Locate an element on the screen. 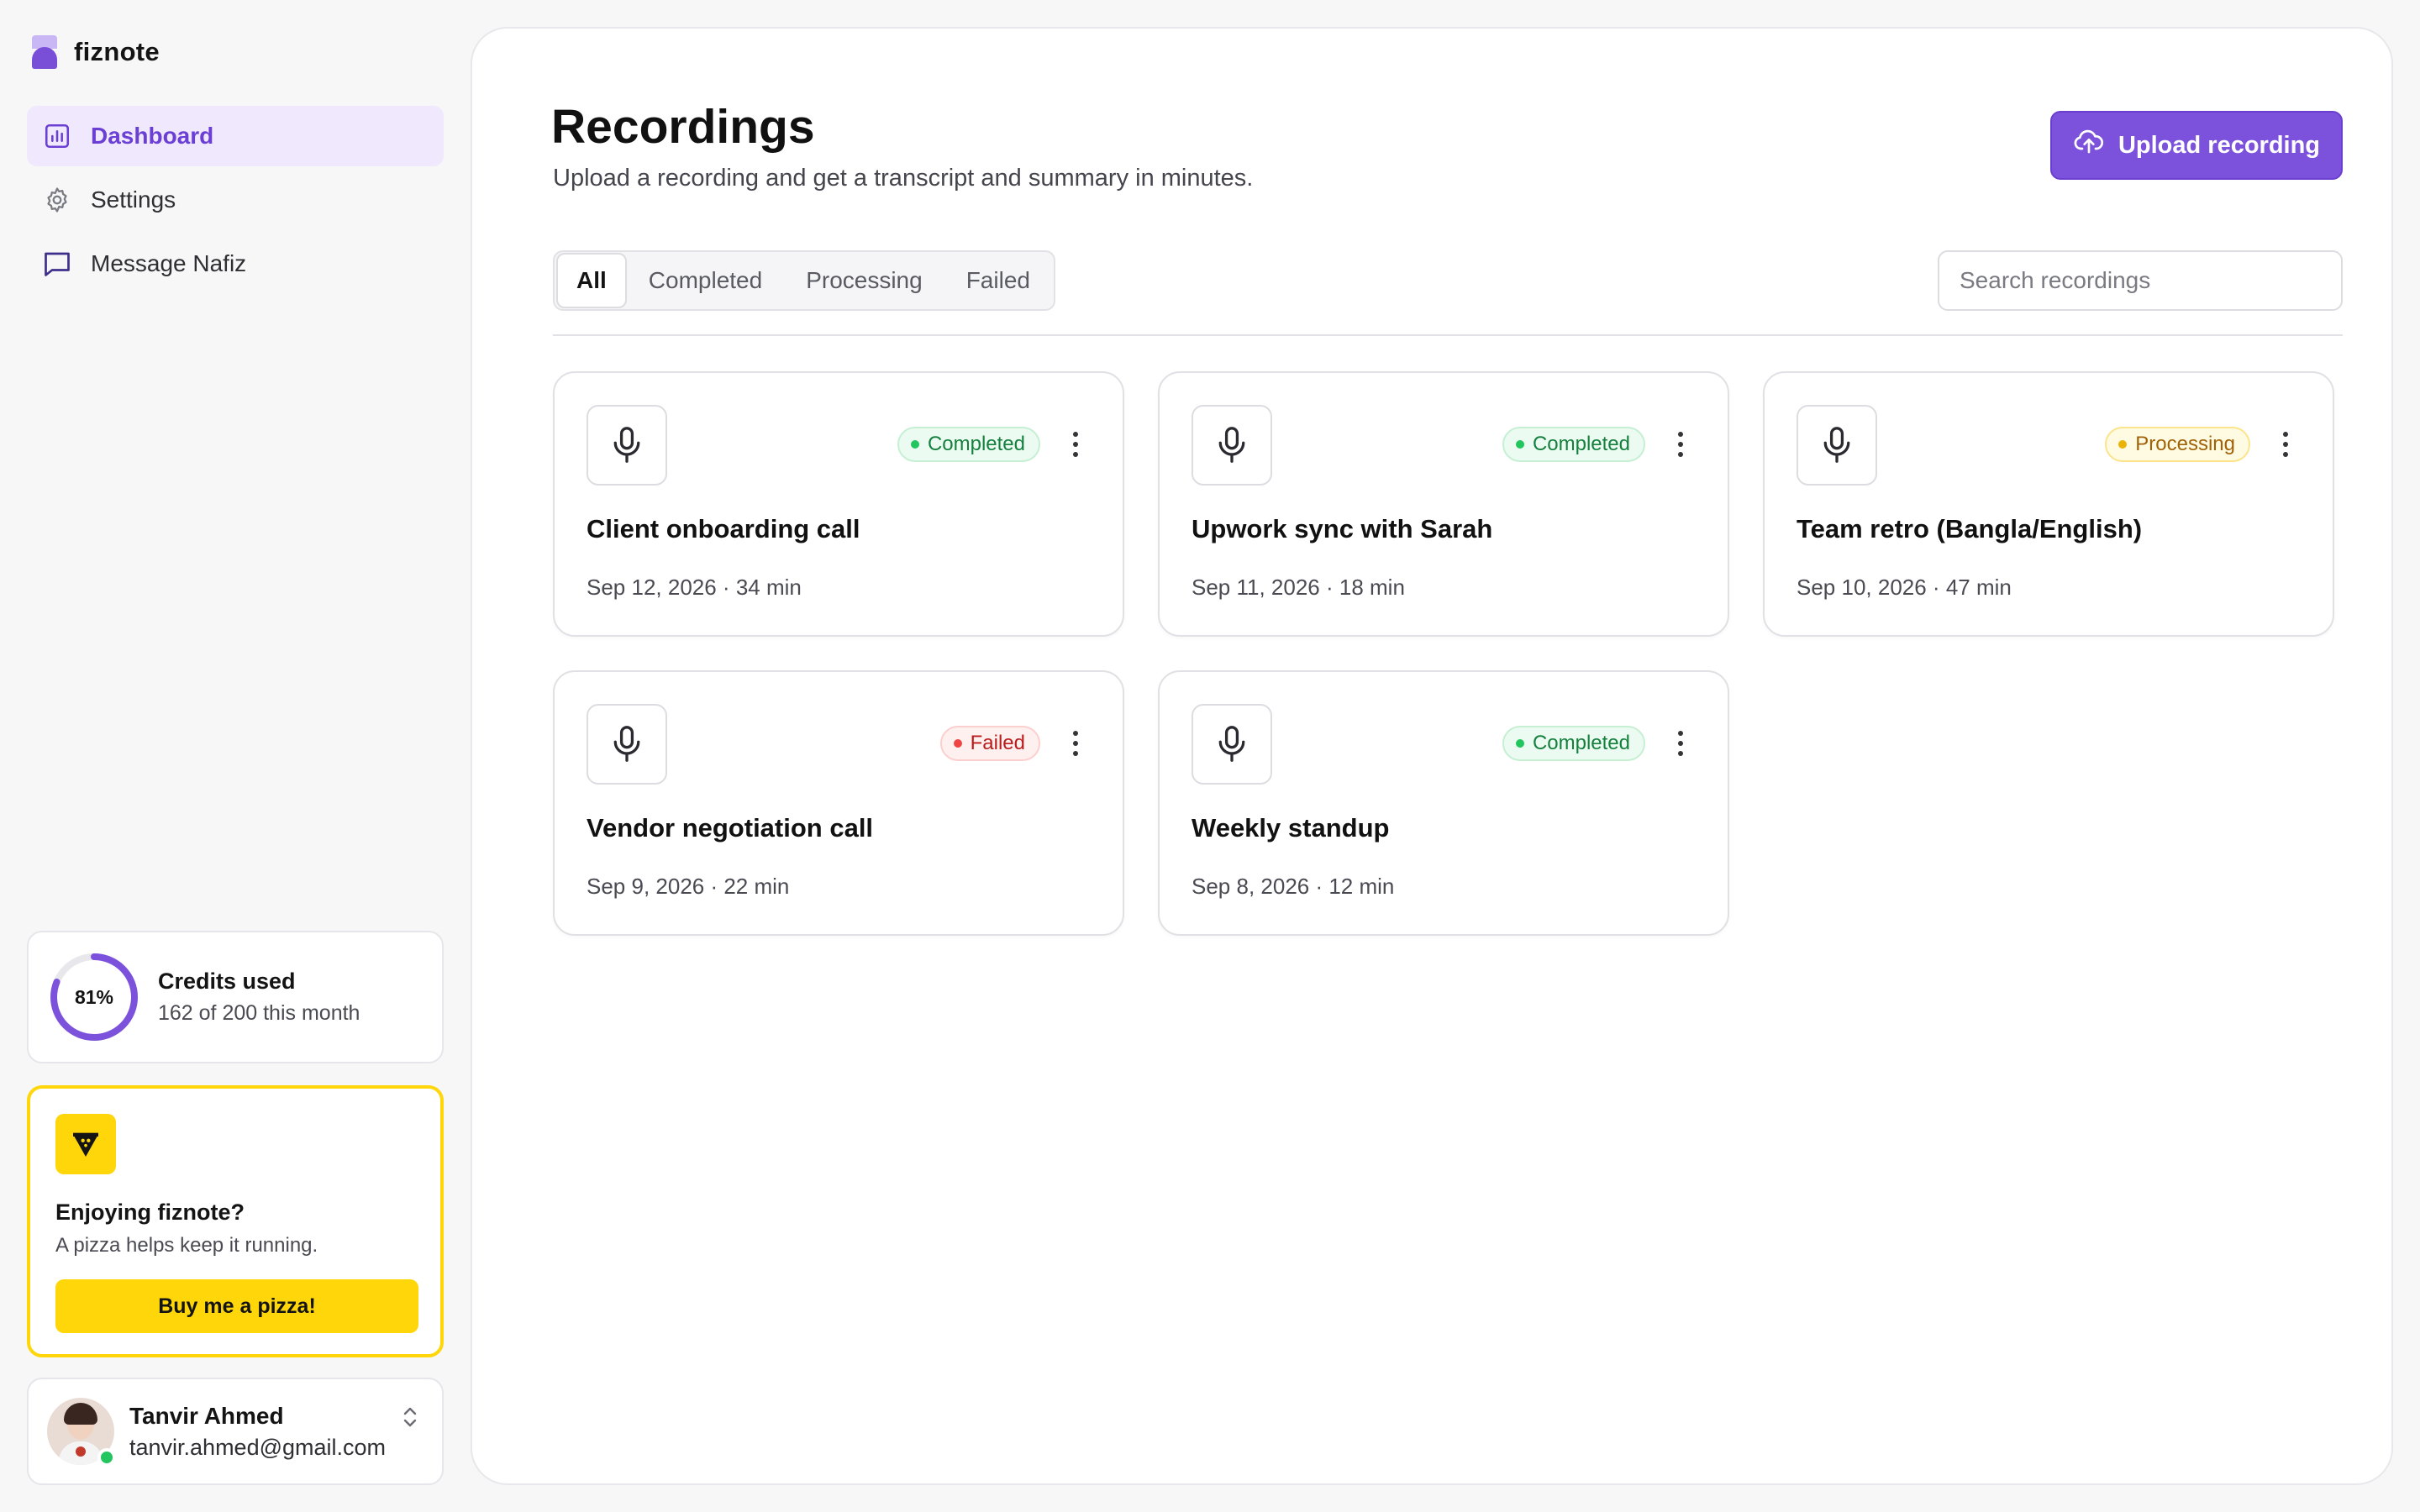 The width and height of the screenshot is (2420, 1512). recording-meta: Sep 9, 2026 · 22 min is located at coordinates (688, 886).